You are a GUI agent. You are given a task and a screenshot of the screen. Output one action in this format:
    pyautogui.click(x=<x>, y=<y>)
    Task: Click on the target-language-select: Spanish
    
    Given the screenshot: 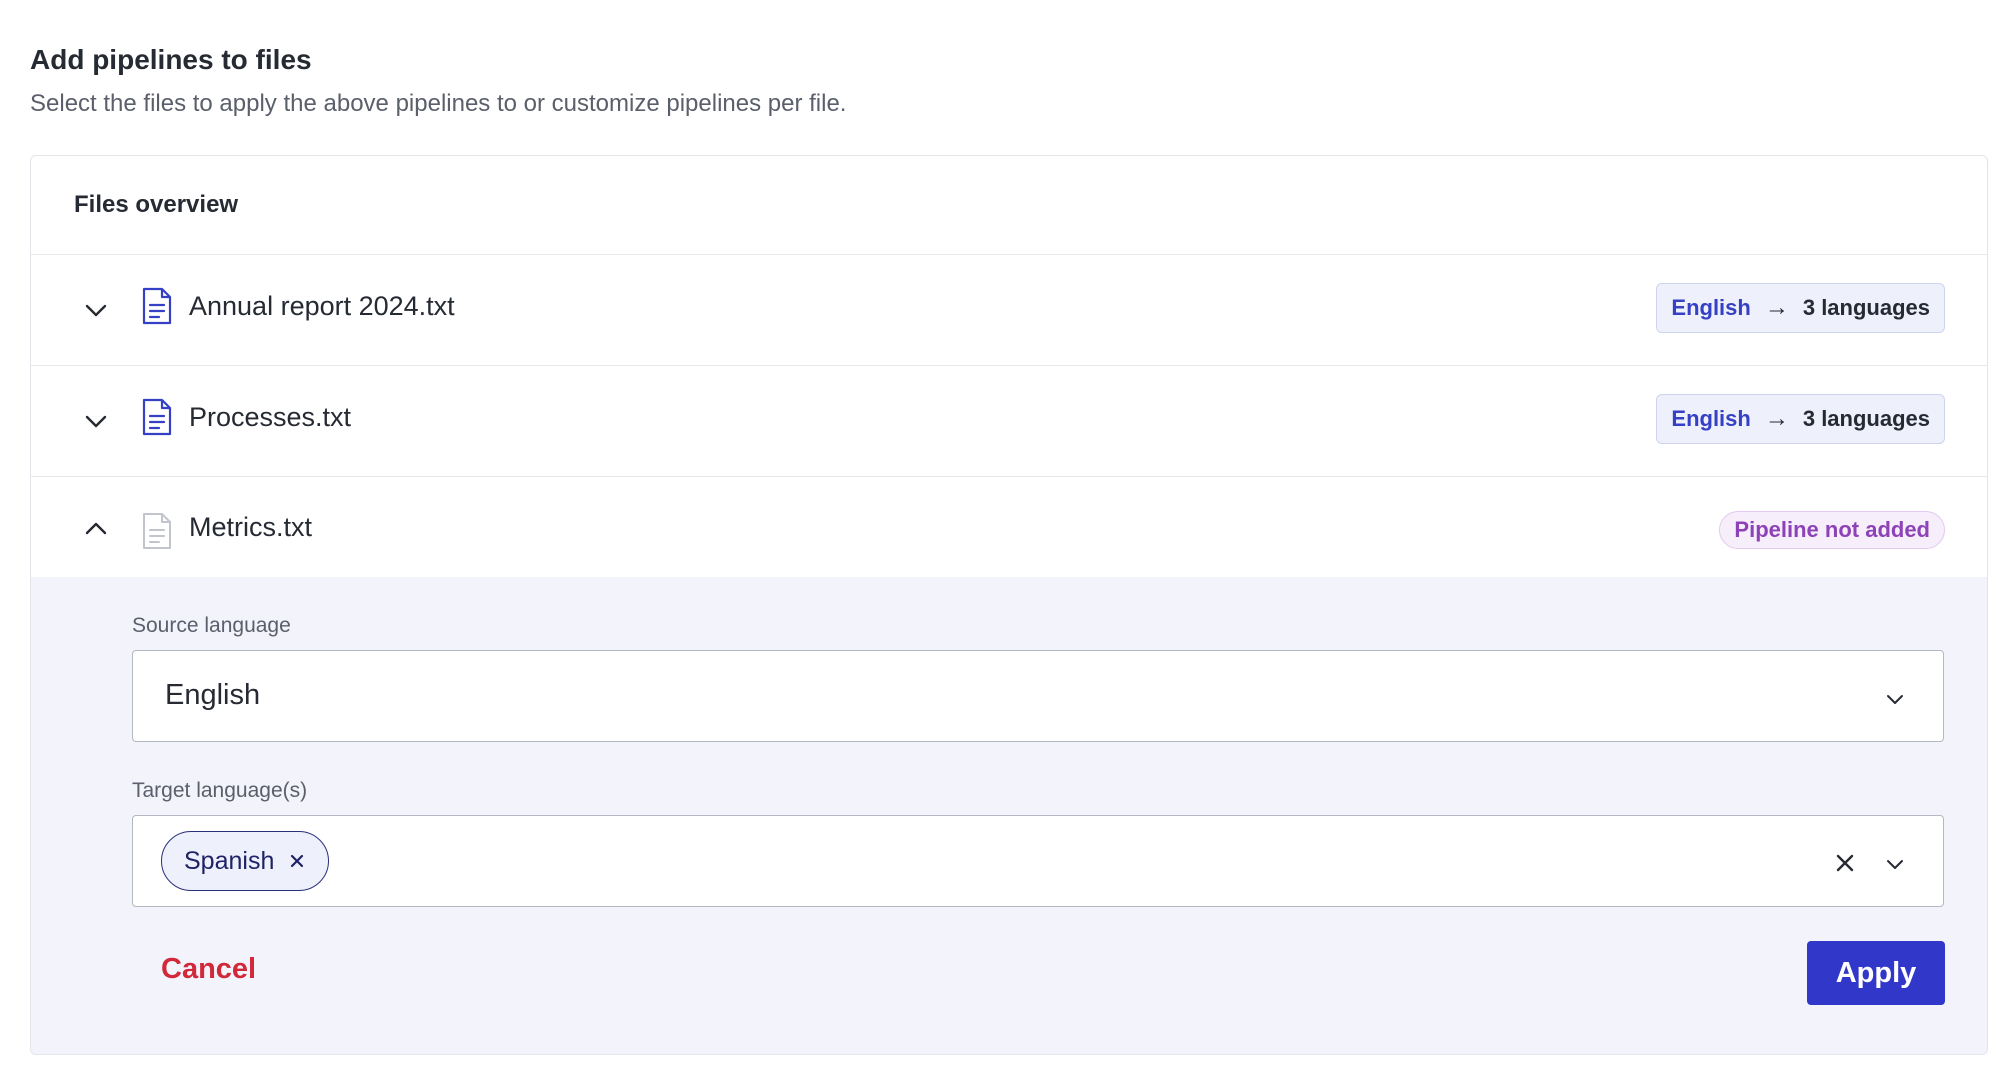 What is the action you would take?
    pyautogui.click(x=1038, y=861)
    